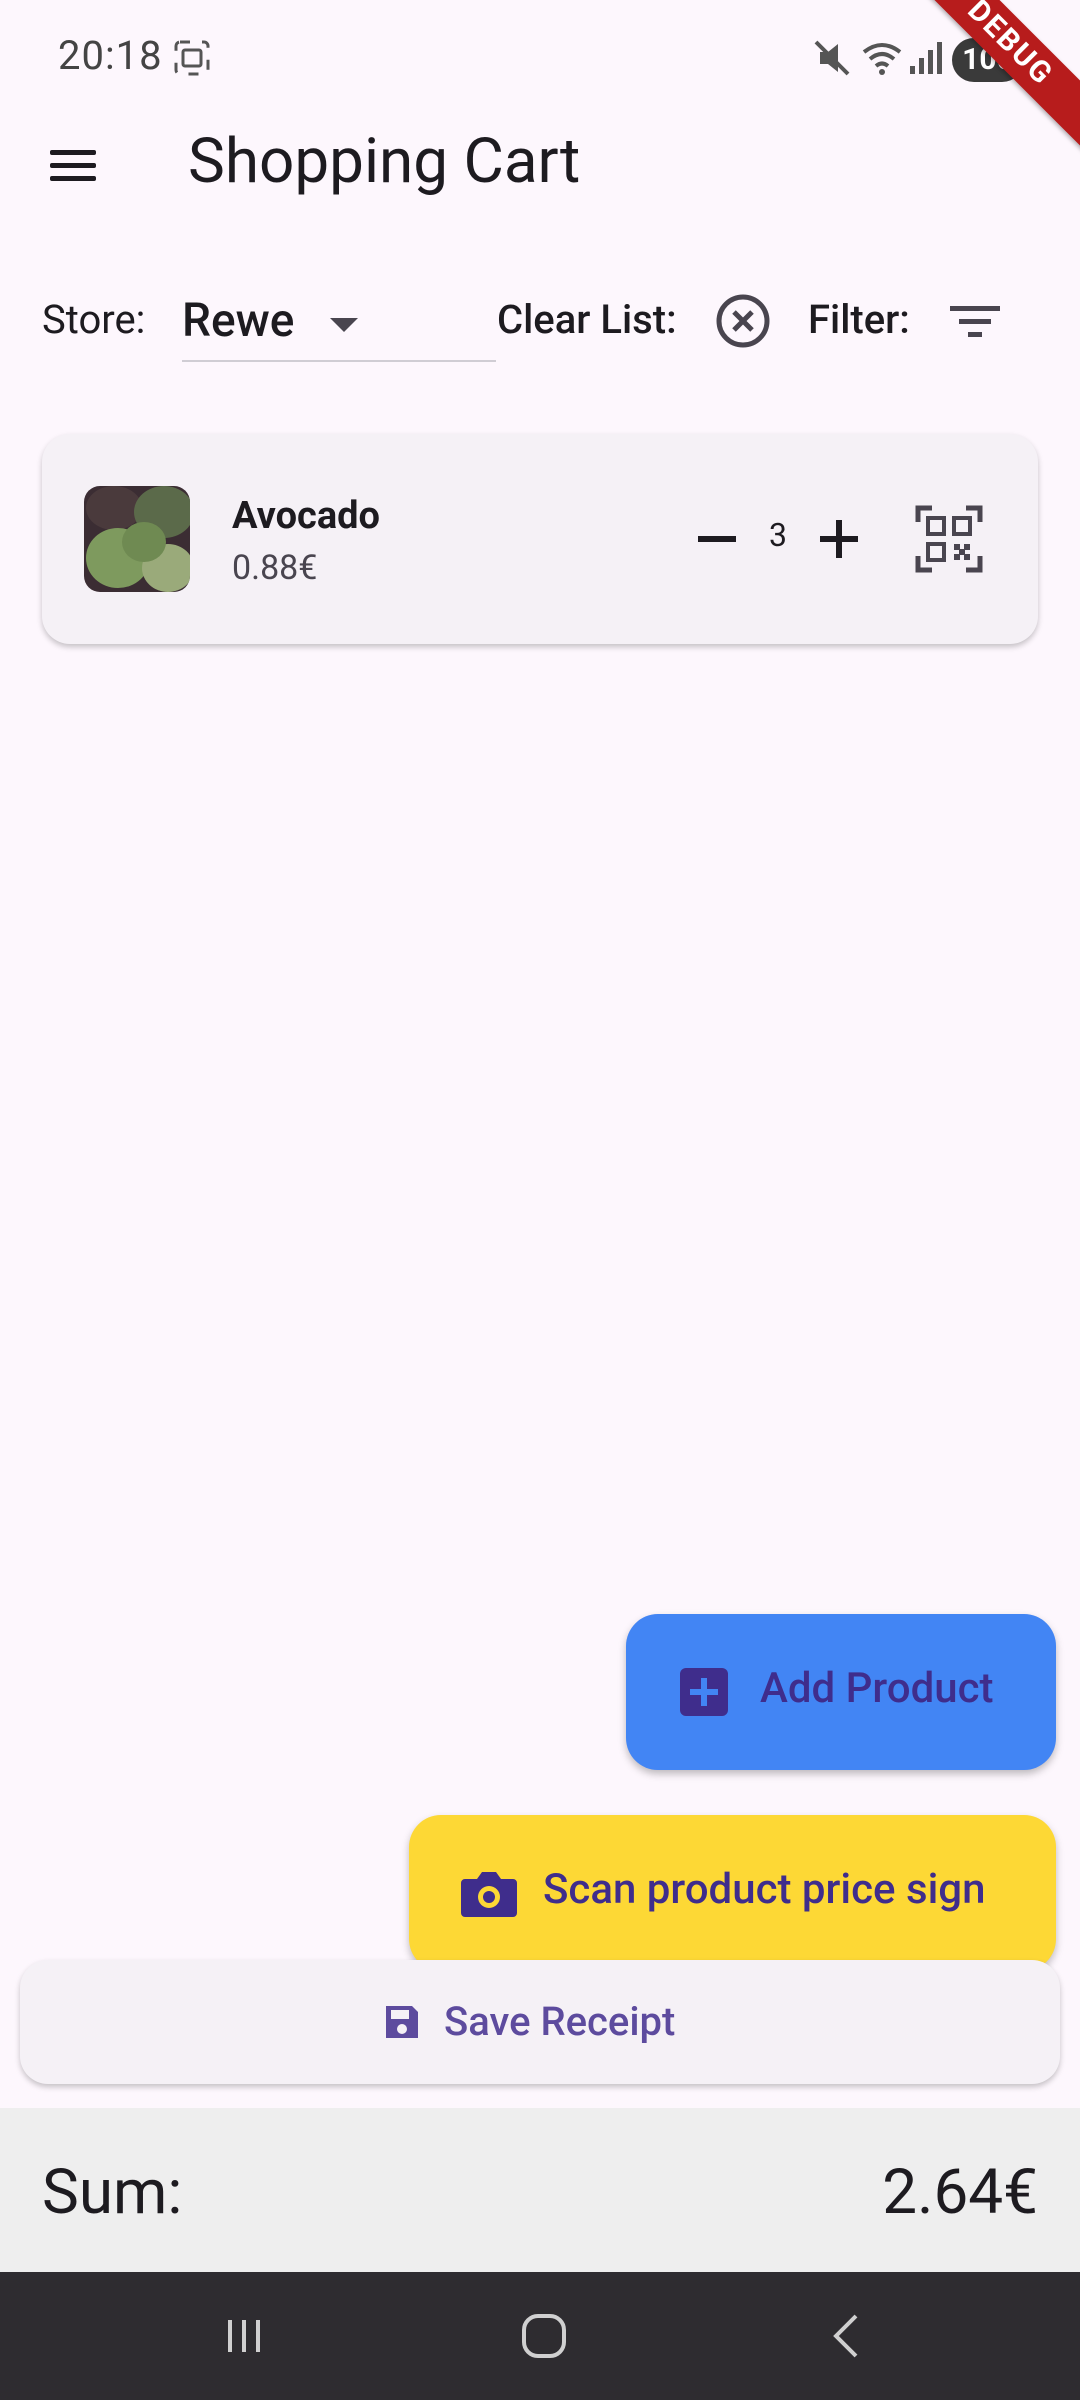  Describe the element at coordinates (384, 161) in the screenshot. I see `page-title: Shopping Cart` at that location.